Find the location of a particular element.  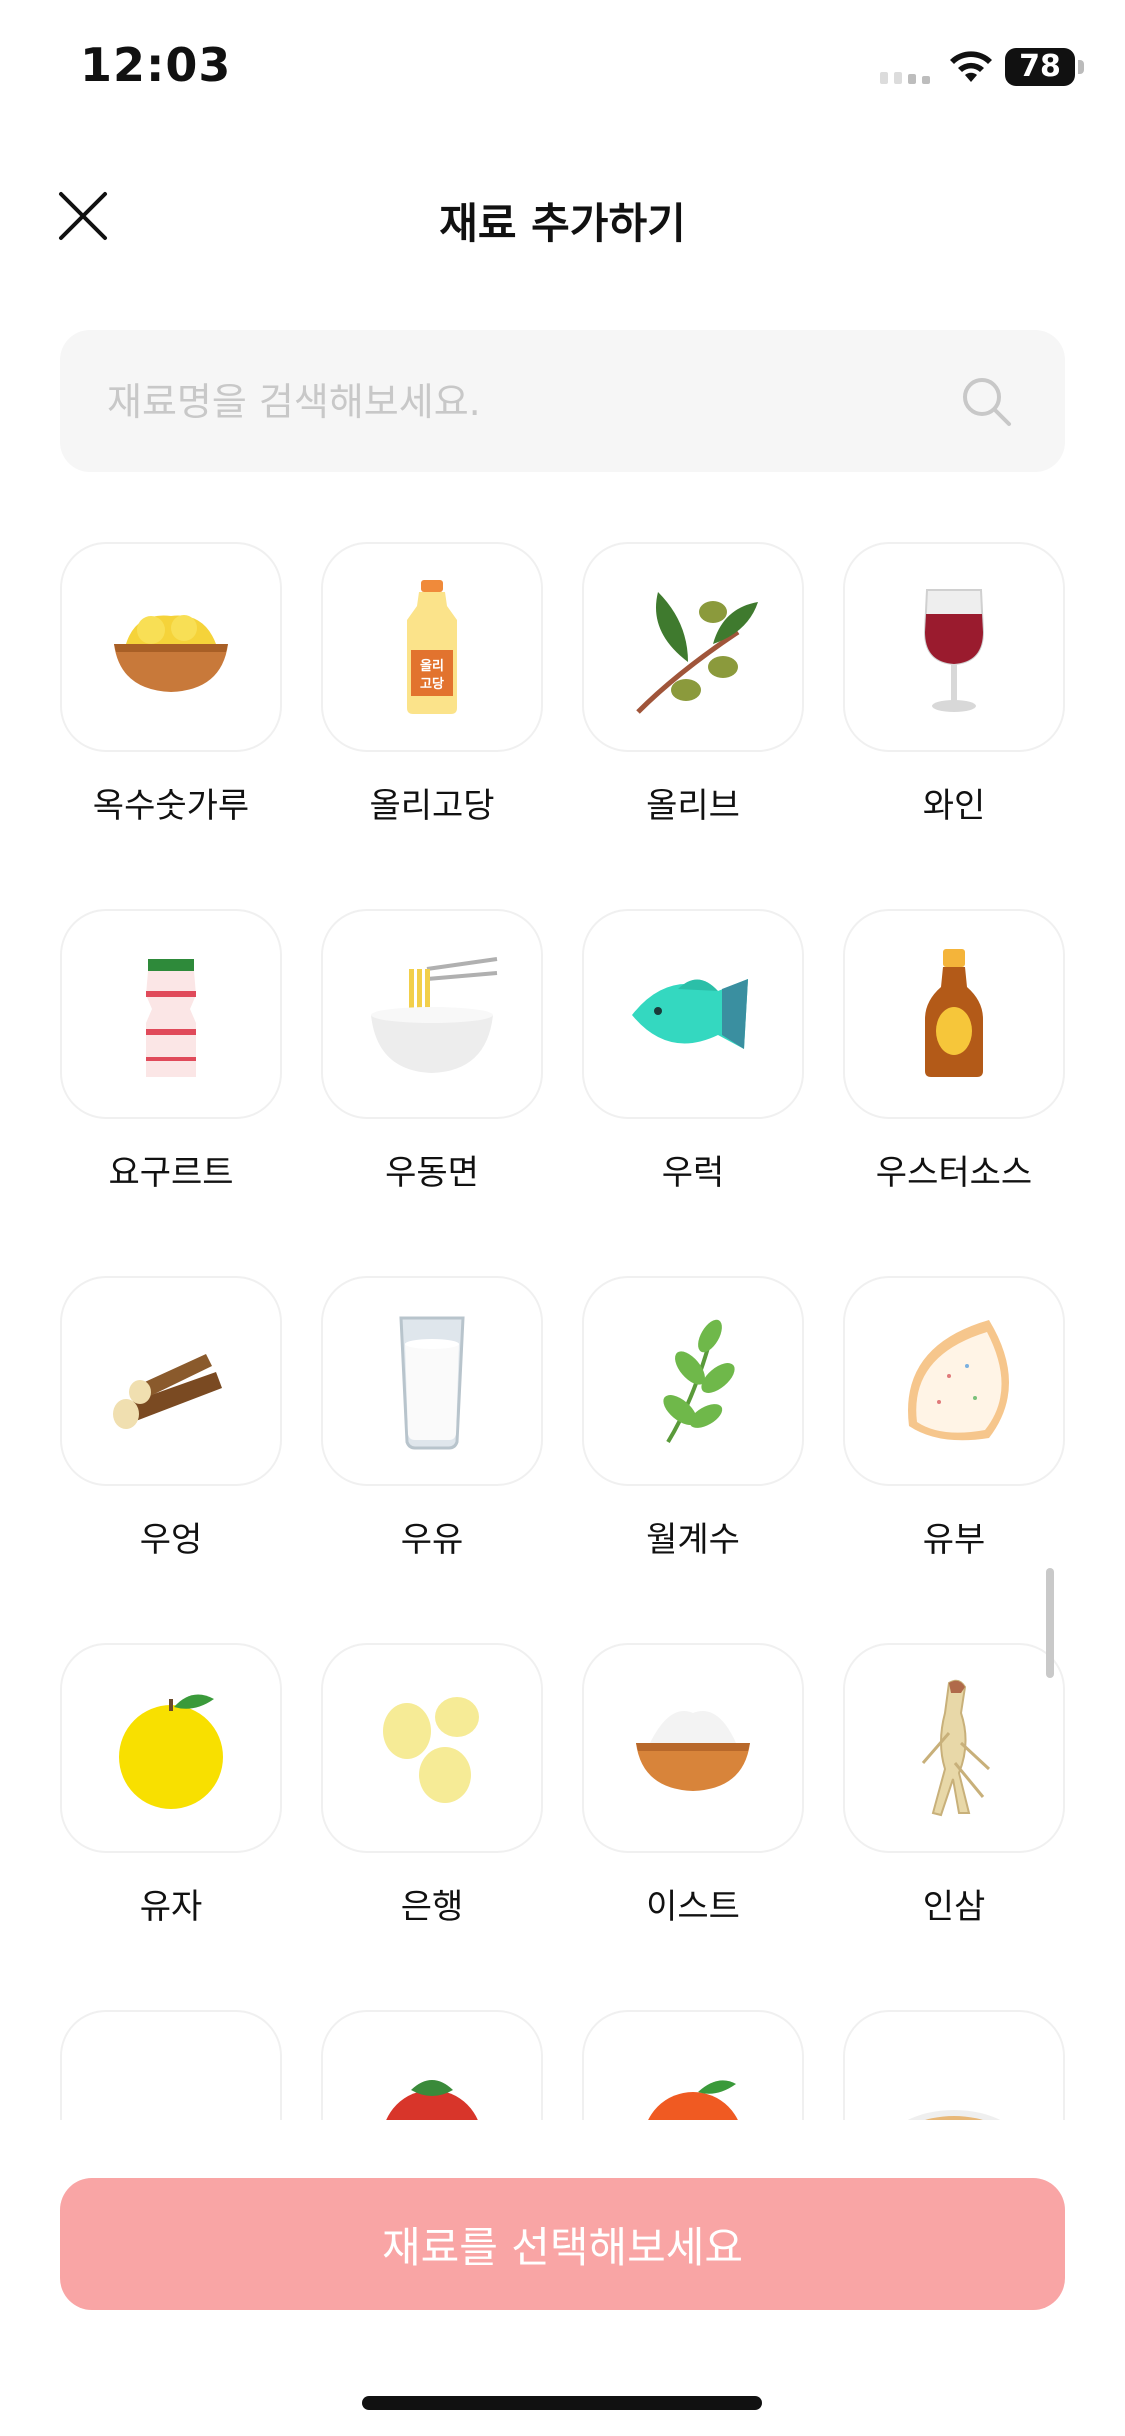

oligosaccharide-bottle-icon: 올리 고당 is located at coordinates (432, 647).